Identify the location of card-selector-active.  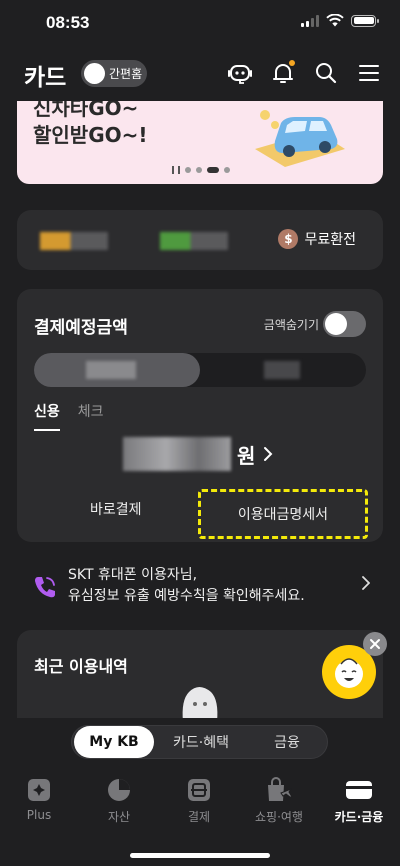
(117, 370).